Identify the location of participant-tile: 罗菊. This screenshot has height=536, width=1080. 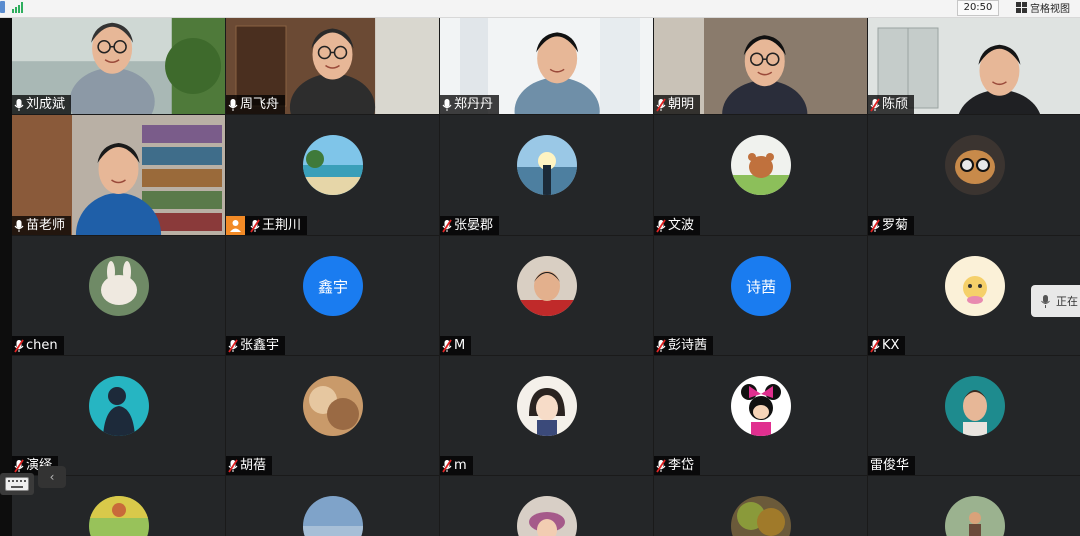
(974, 175).